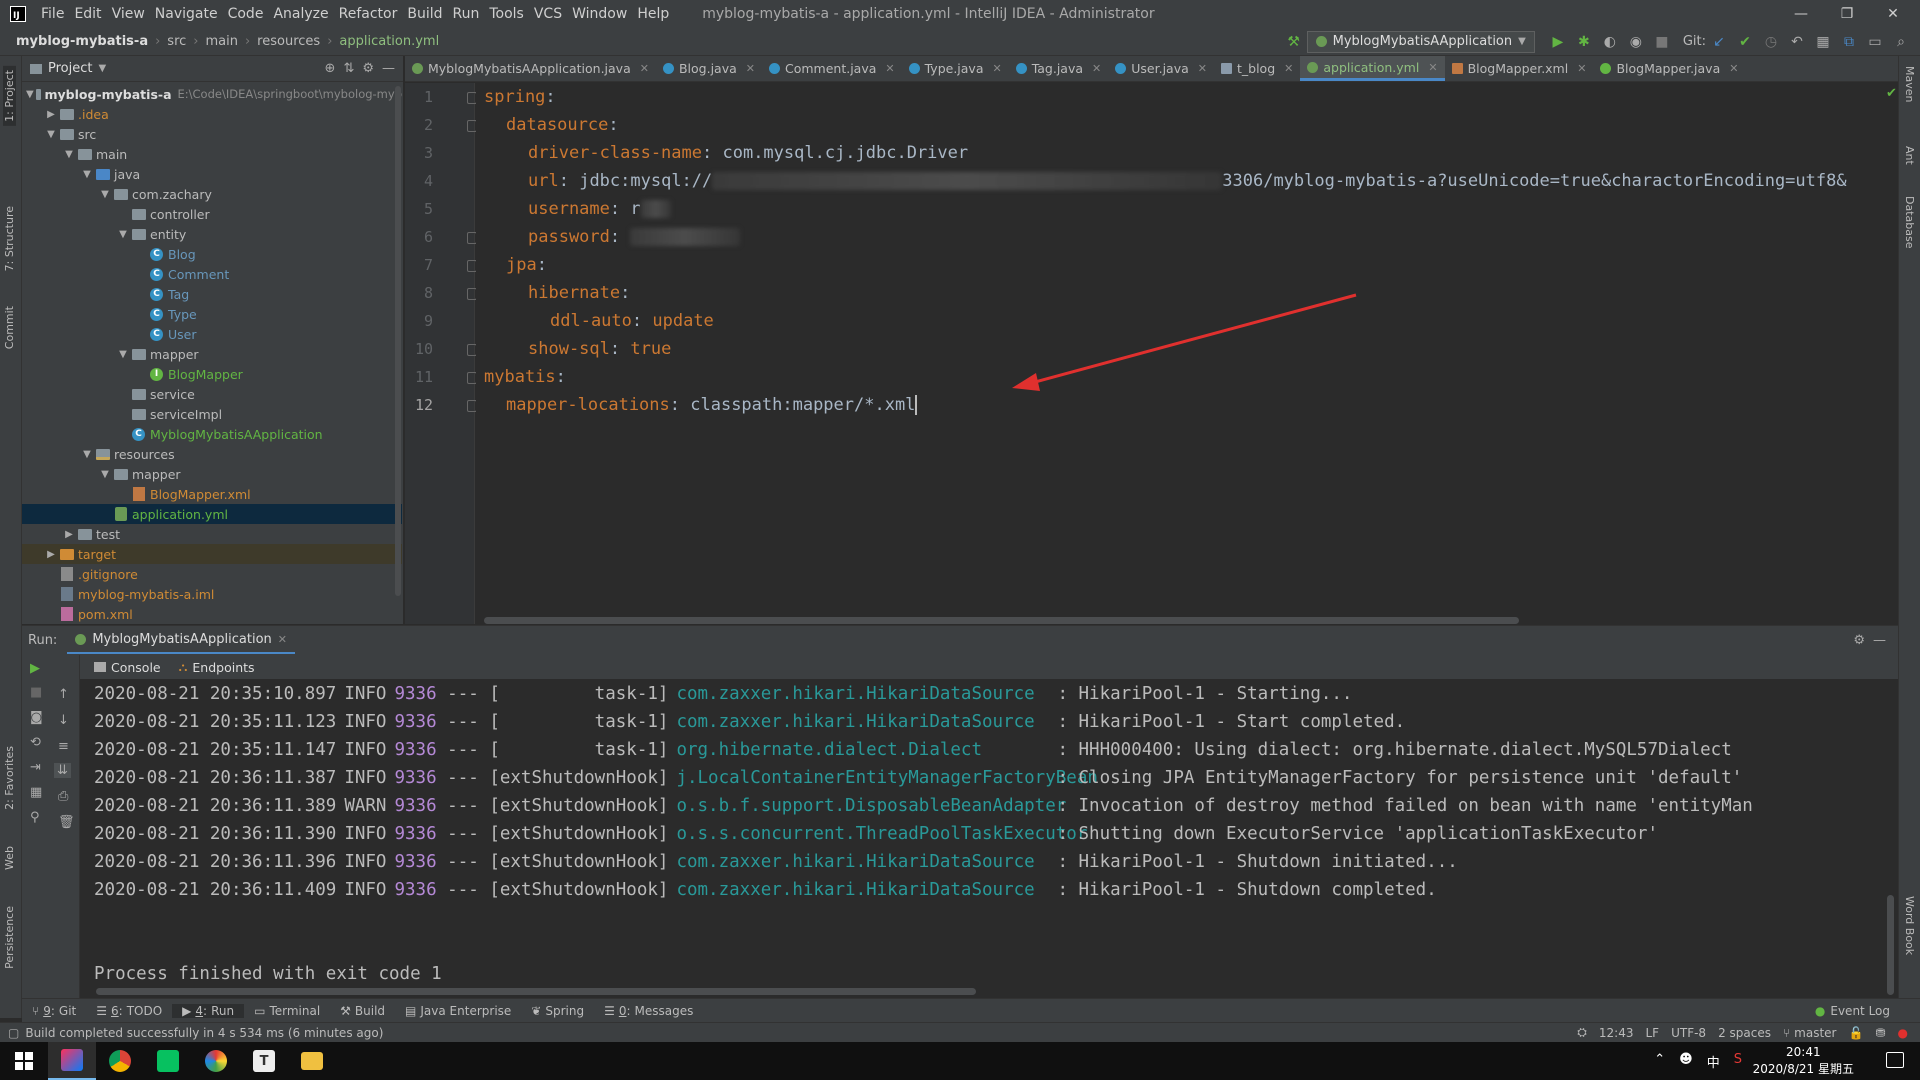 Image resolution: width=1920 pixels, height=1080 pixels. I want to click on build-hammer-icon: ⚒, so click(1294, 42).